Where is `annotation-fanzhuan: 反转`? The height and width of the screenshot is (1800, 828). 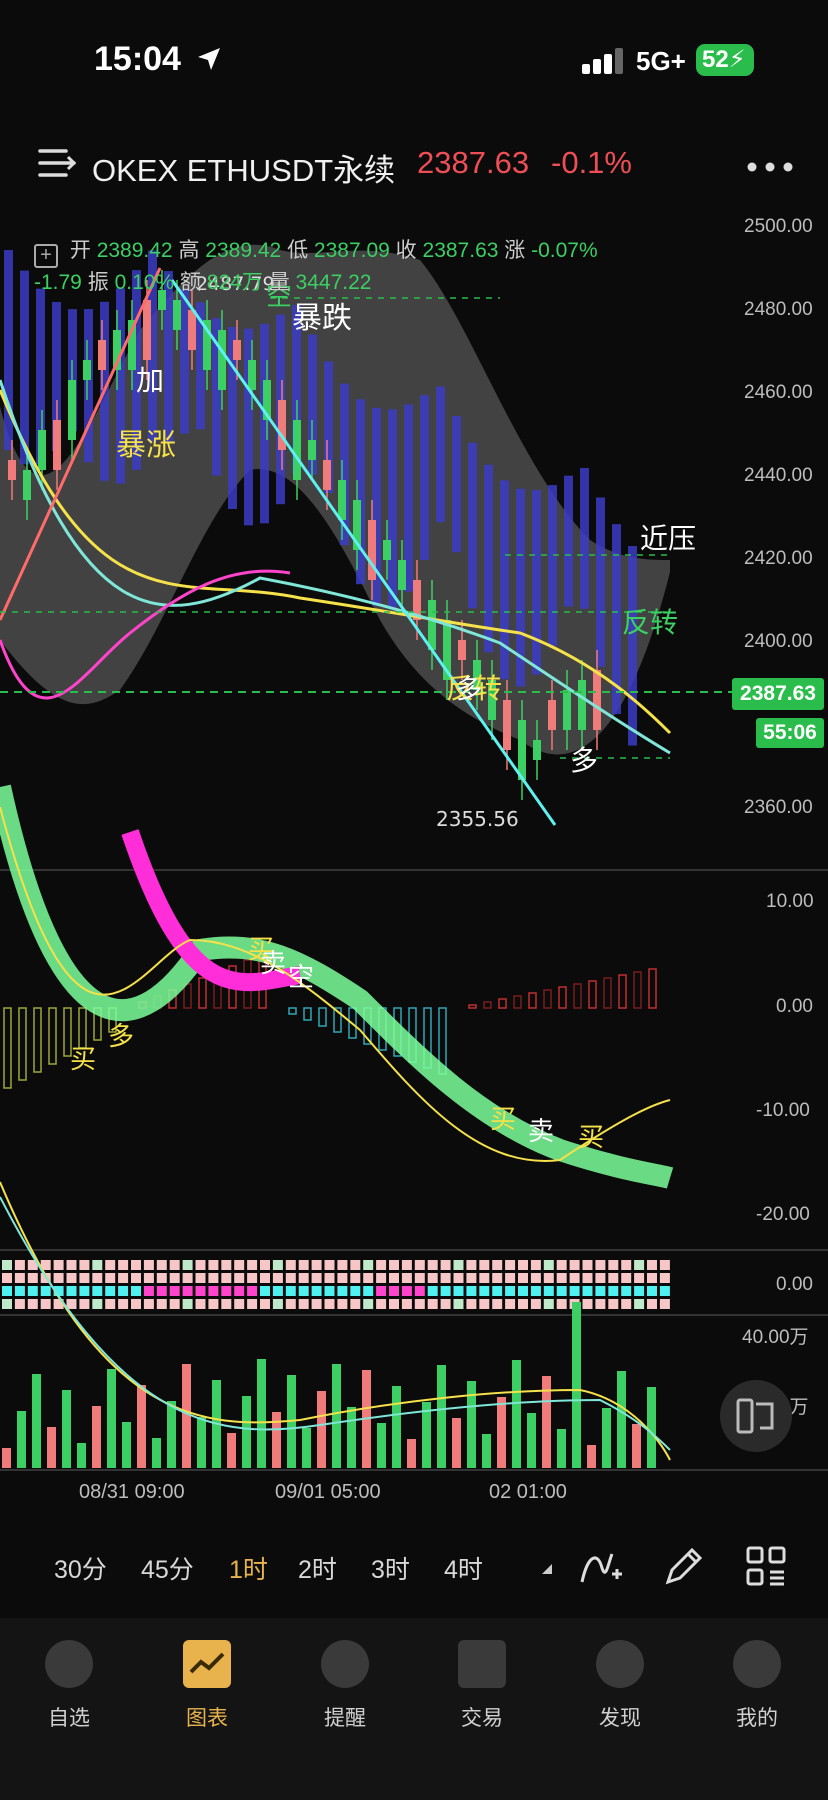 annotation-fanzhuan: 反转 is located at coordinates (650, 622).